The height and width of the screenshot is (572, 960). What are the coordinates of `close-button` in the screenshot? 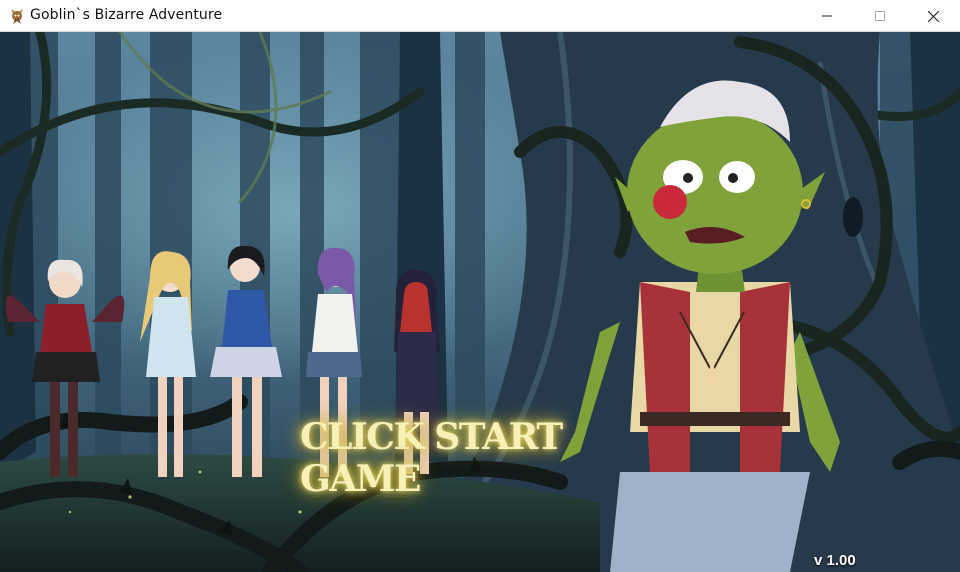 It's located at (933, 16).